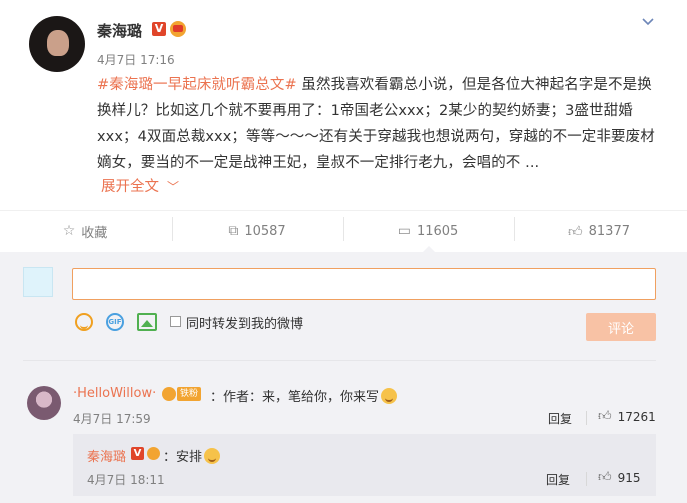  I want to click on share-icon: ⧉, so click(233, 231).